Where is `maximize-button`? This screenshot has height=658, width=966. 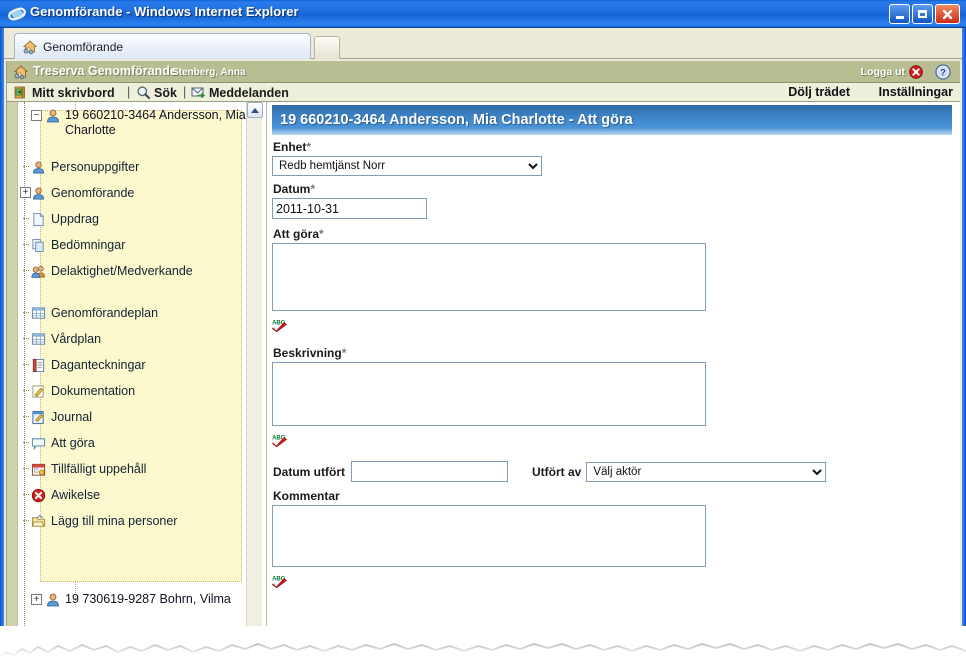
maximize-button is located at coordinates (922, 14).